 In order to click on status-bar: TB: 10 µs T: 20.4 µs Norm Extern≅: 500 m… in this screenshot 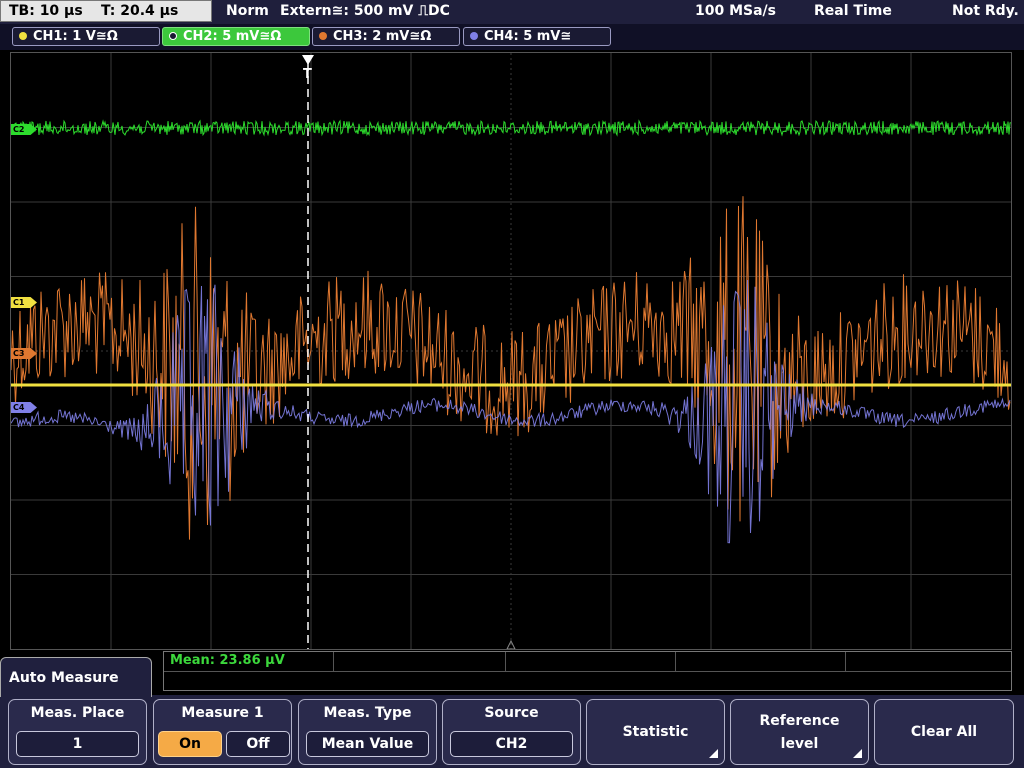, I will do `click(512, 12)`.